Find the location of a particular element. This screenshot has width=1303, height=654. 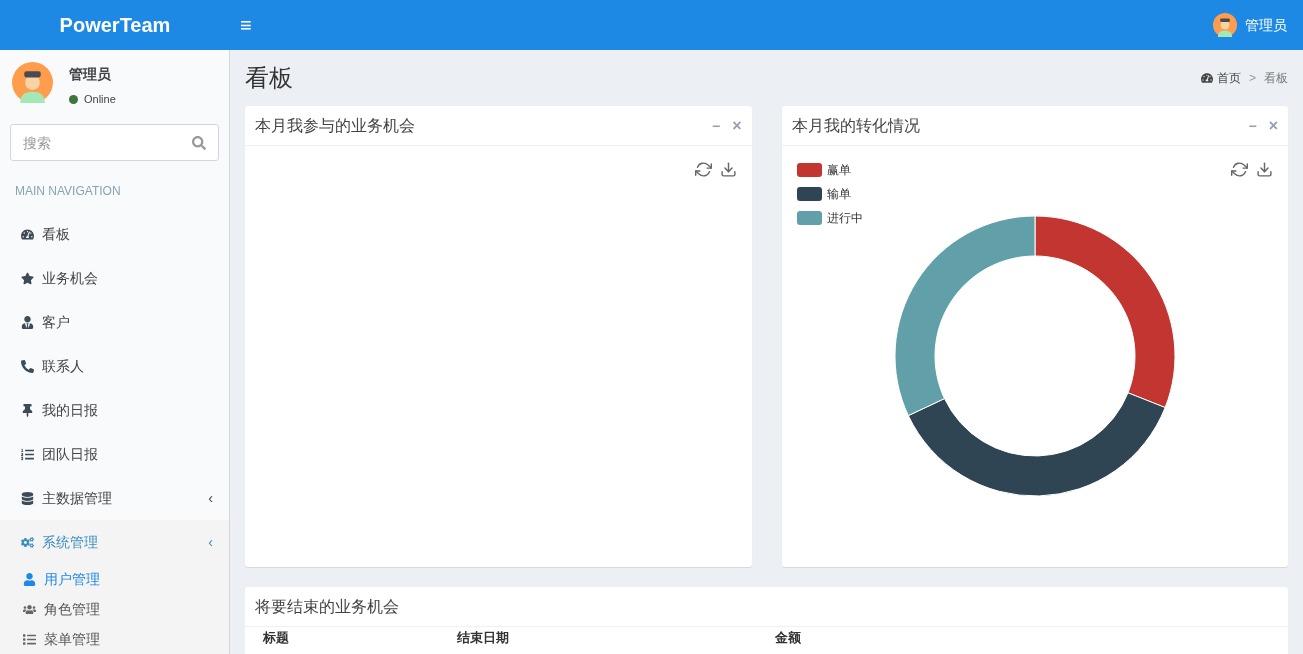

nav-subitem: 角色管理 is located at coordinates (114, 609).